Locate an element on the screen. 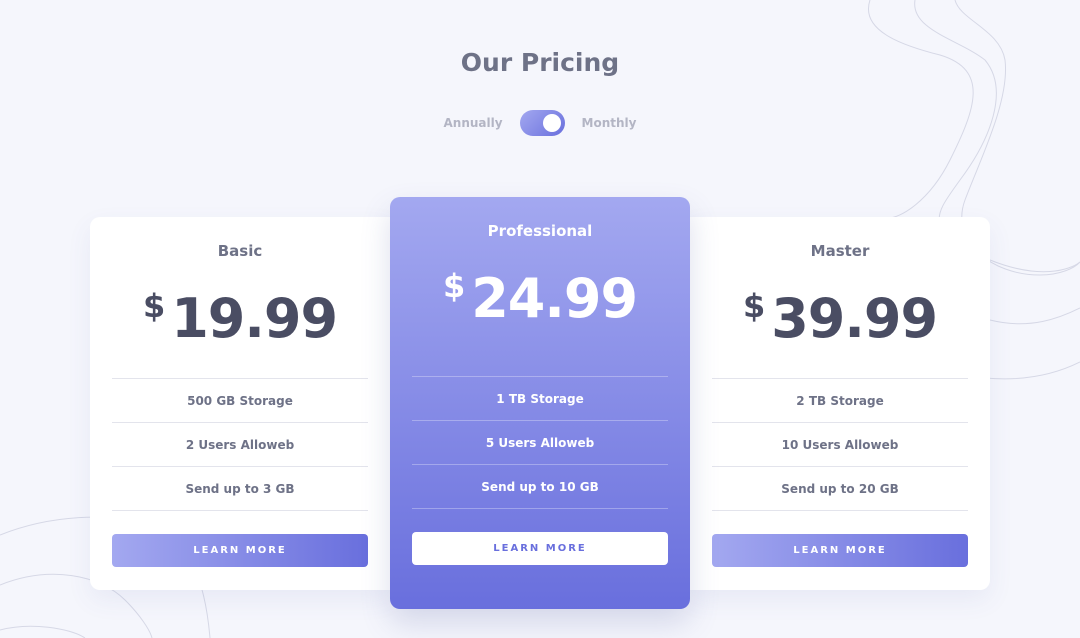 The width and height of the screenshot is (1080, 638). billing-toggle-row: Annually Monthly is located at coordinates (540, 123).